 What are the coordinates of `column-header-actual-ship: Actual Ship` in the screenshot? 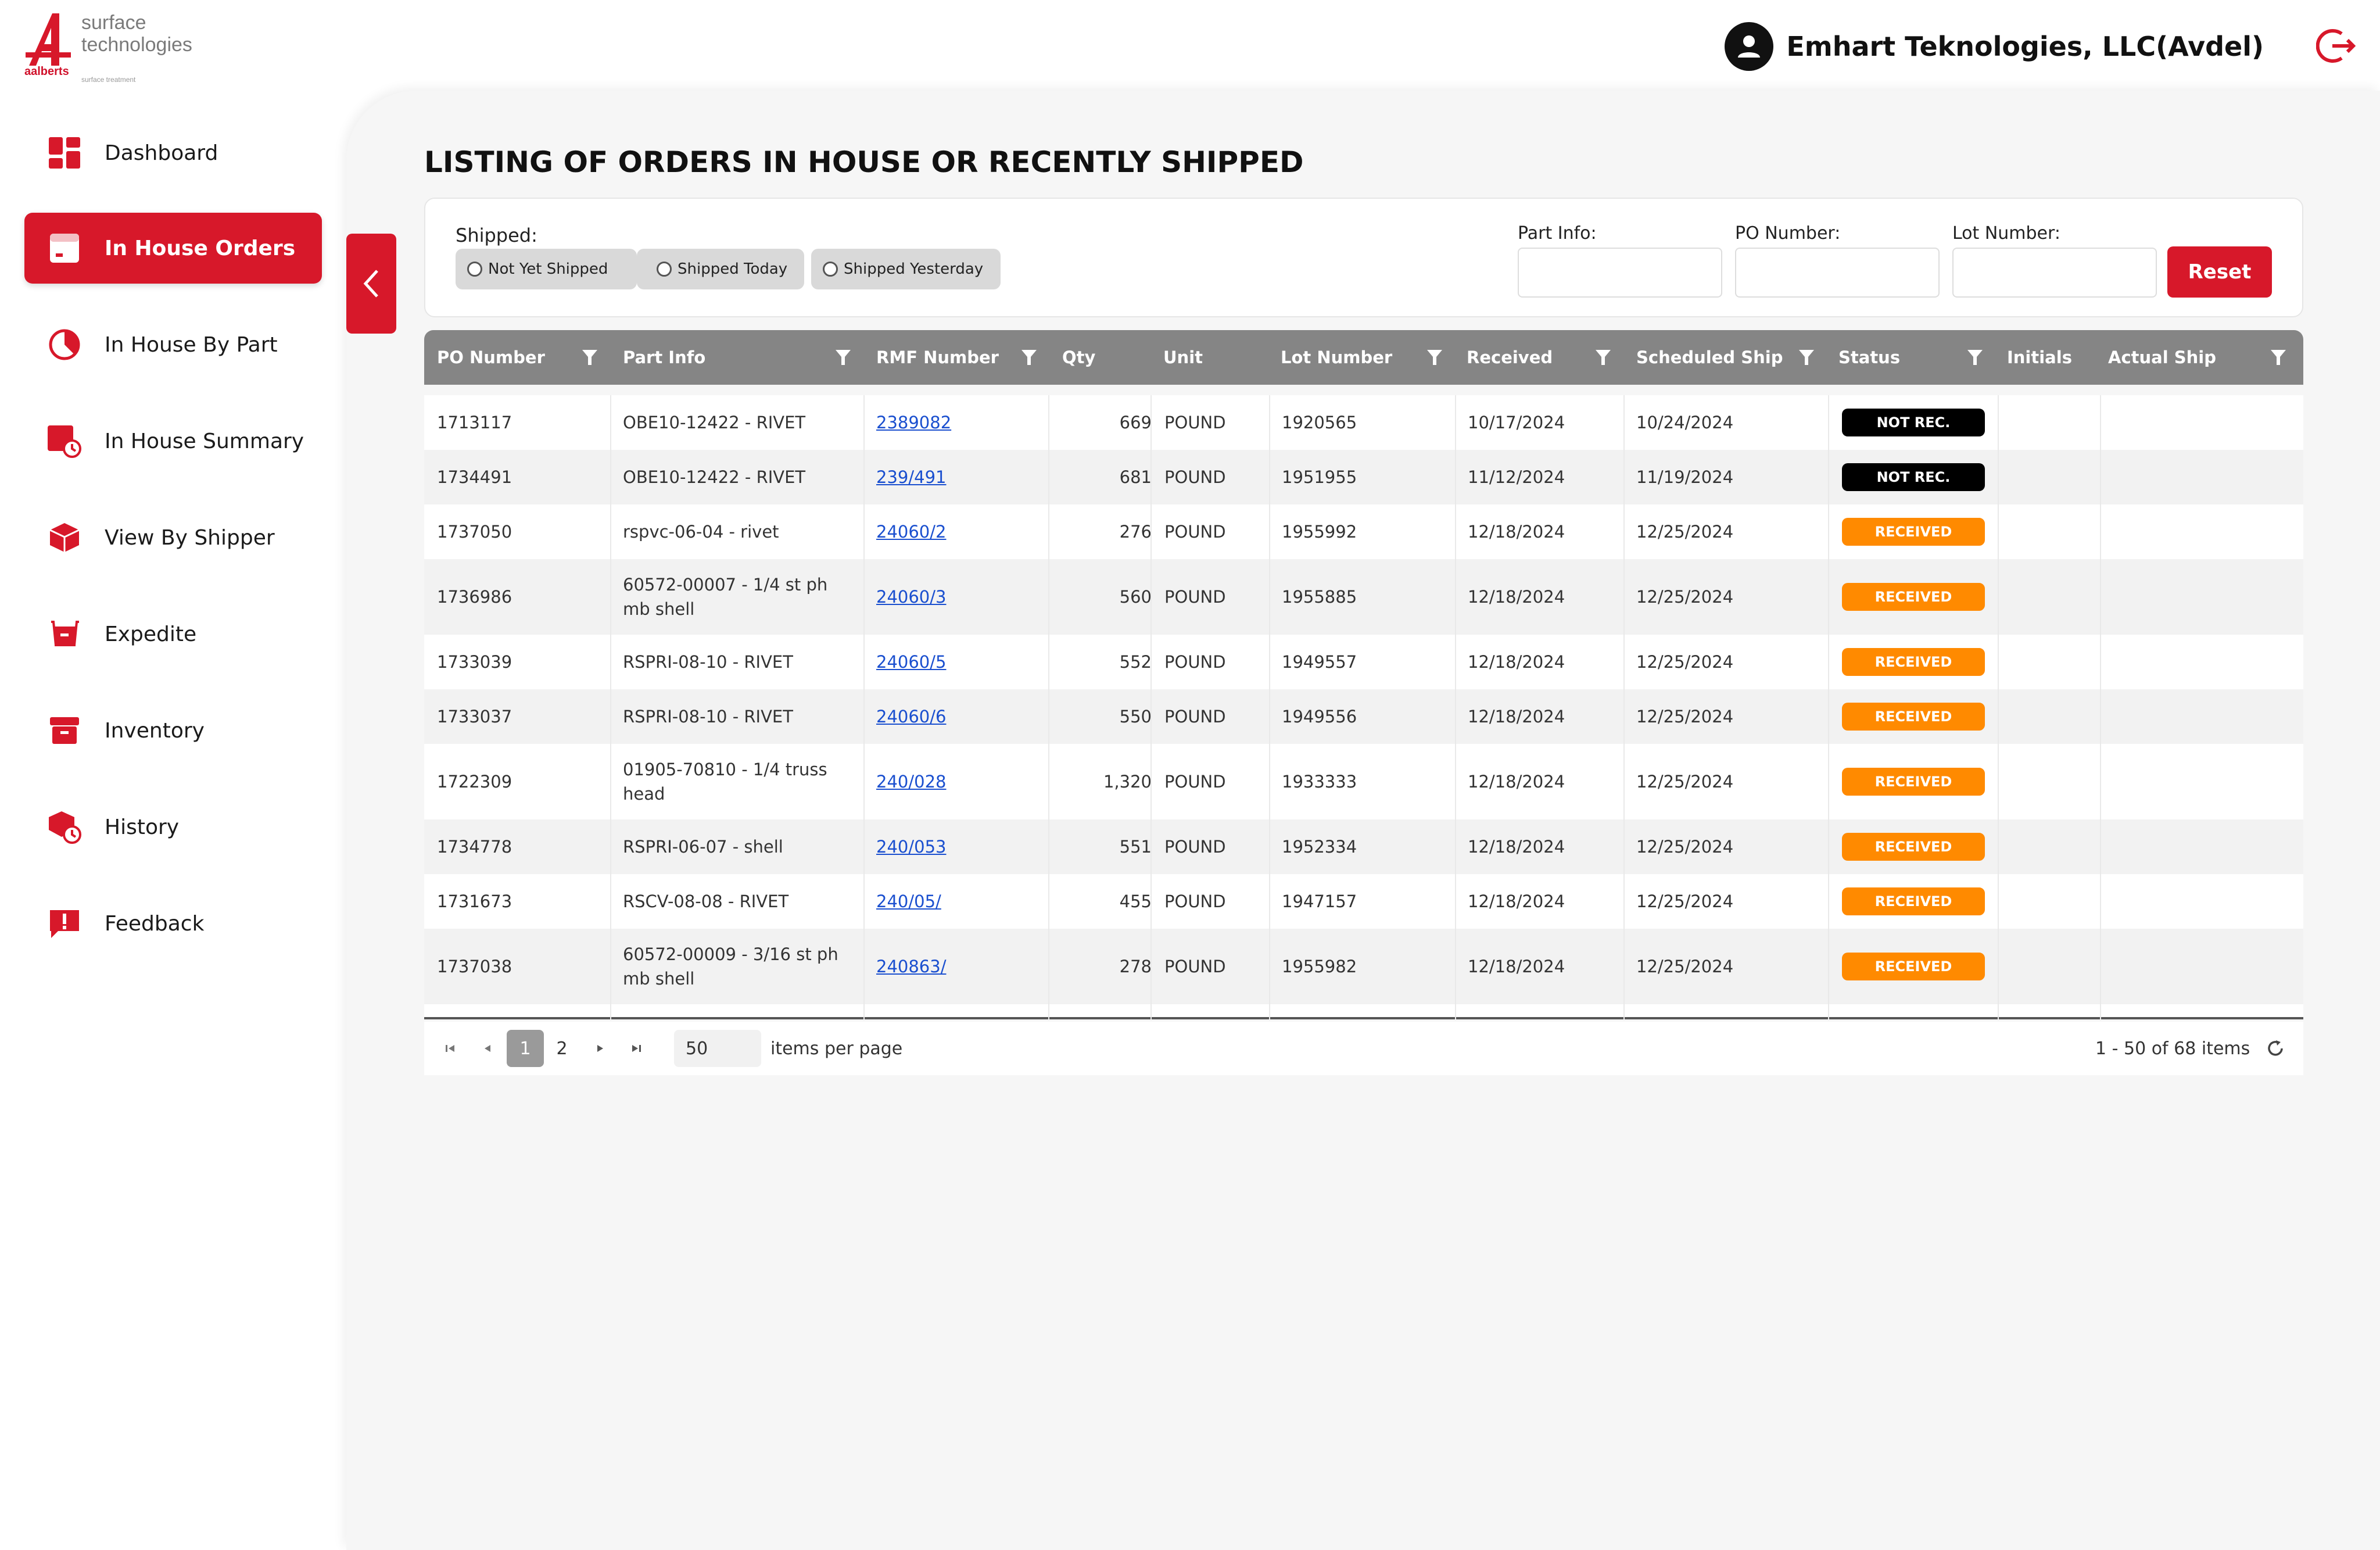 It's located at (2162, 357).